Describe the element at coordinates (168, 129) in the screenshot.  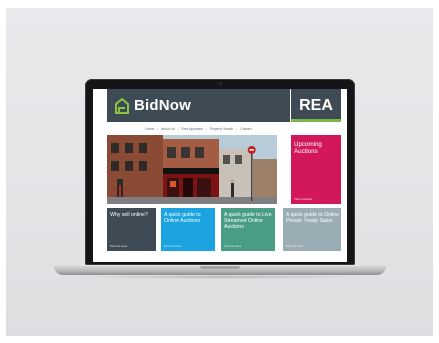
I see `nav-item-about: About Us` at that location.